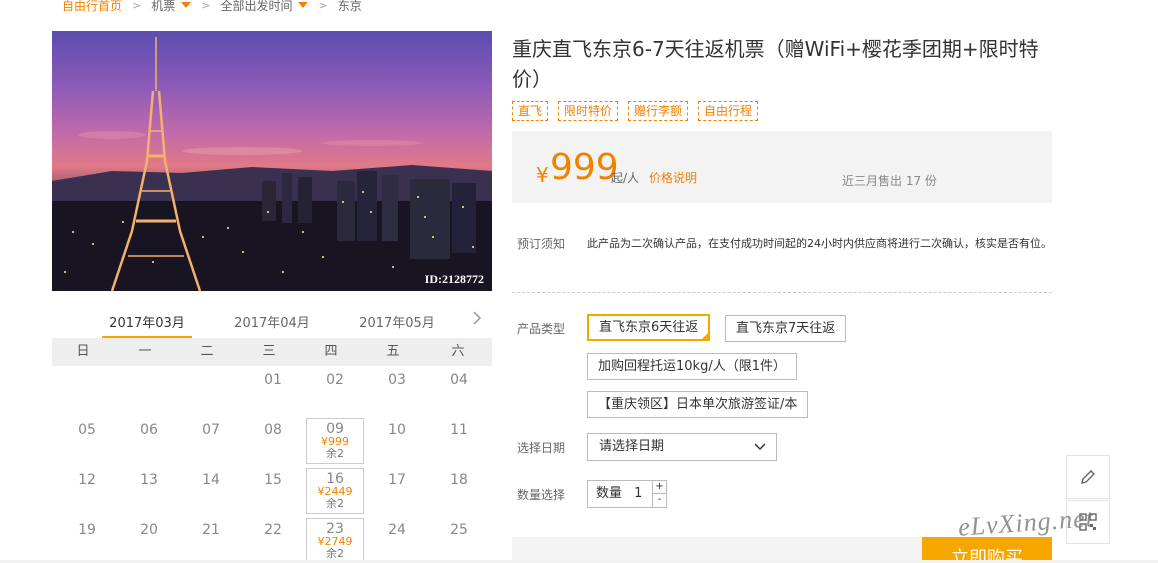 This screenshot has width=1158, height=563. Describe the element at coordinates (269, 351) in the screenshot. I see `weekday-label: 三` at that location.